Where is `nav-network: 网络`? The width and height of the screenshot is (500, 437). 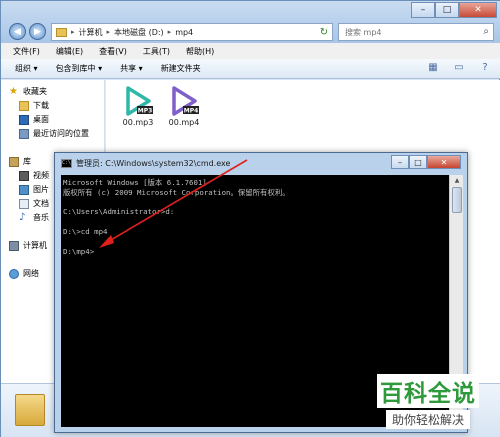 nav-network: 网络 is located at coordinates (24, 273).